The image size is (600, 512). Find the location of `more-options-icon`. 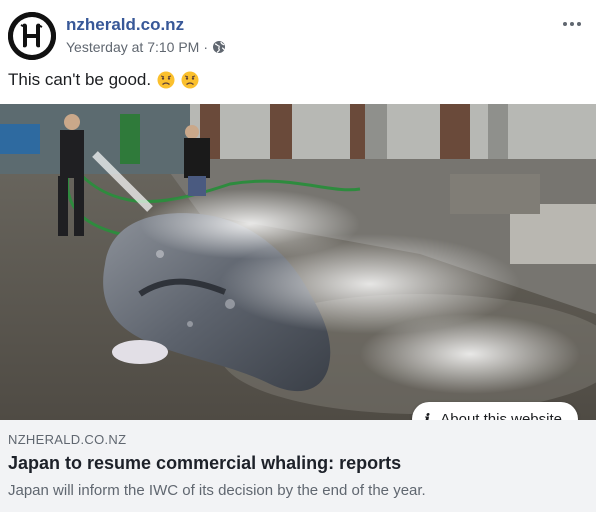

more-options-icon is located at coordinates (572, 24).